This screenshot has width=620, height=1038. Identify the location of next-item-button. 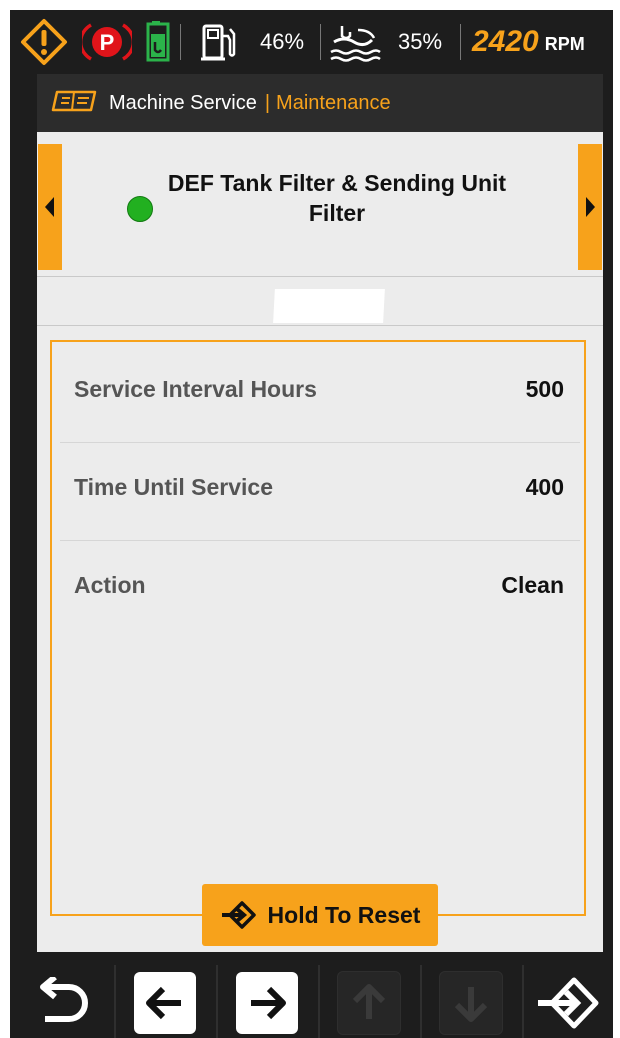
(590, 207).